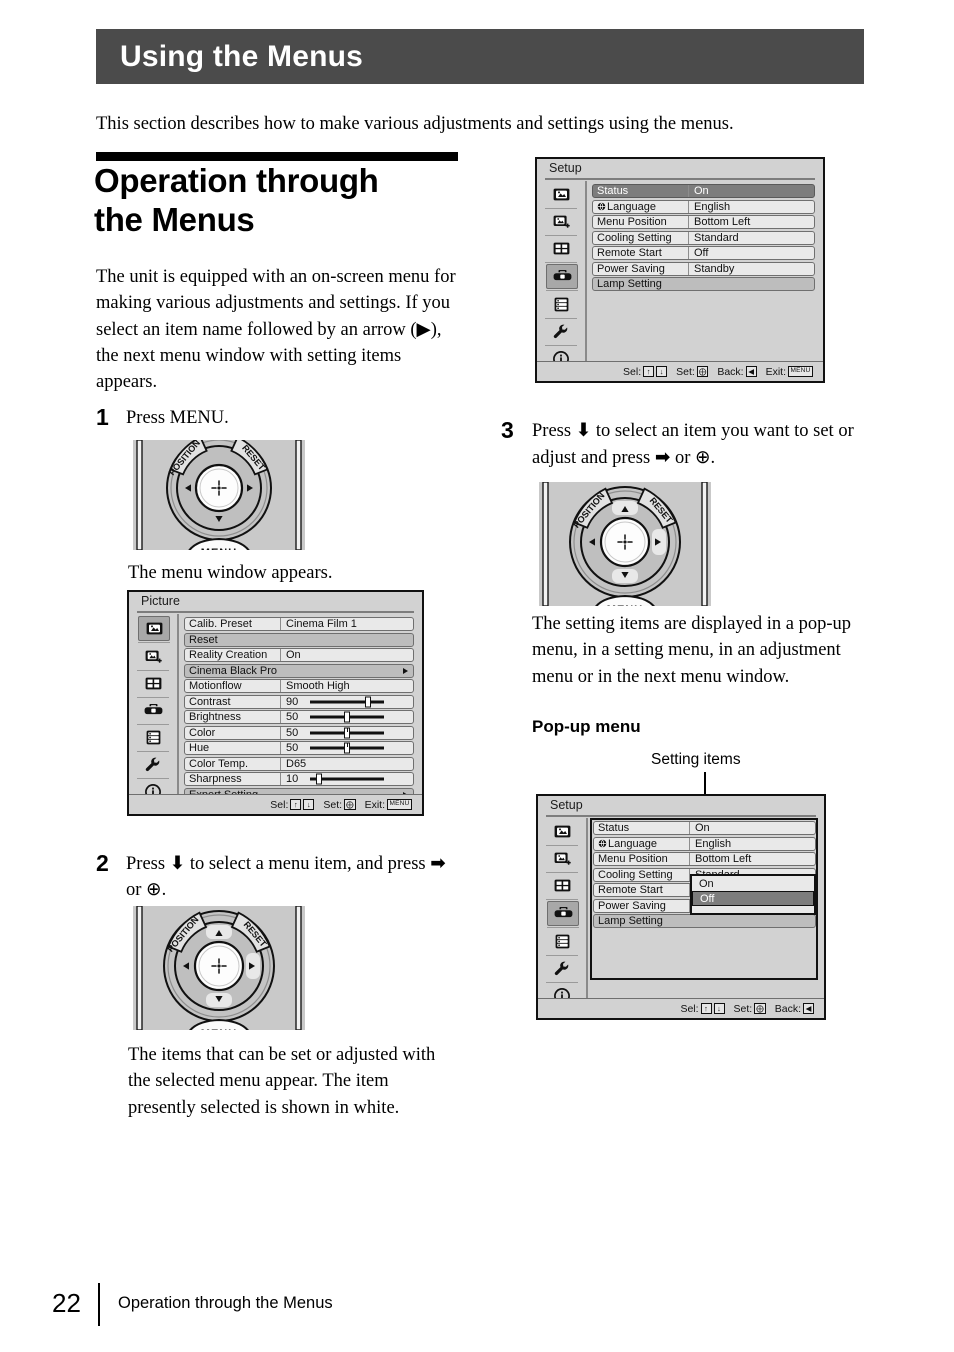 The width and height of the screenshot is (954, 1352). Describe the element at coordinates (225, 1303) in the screenshot. I see `footer-label: Operation through the Menus` at that location.